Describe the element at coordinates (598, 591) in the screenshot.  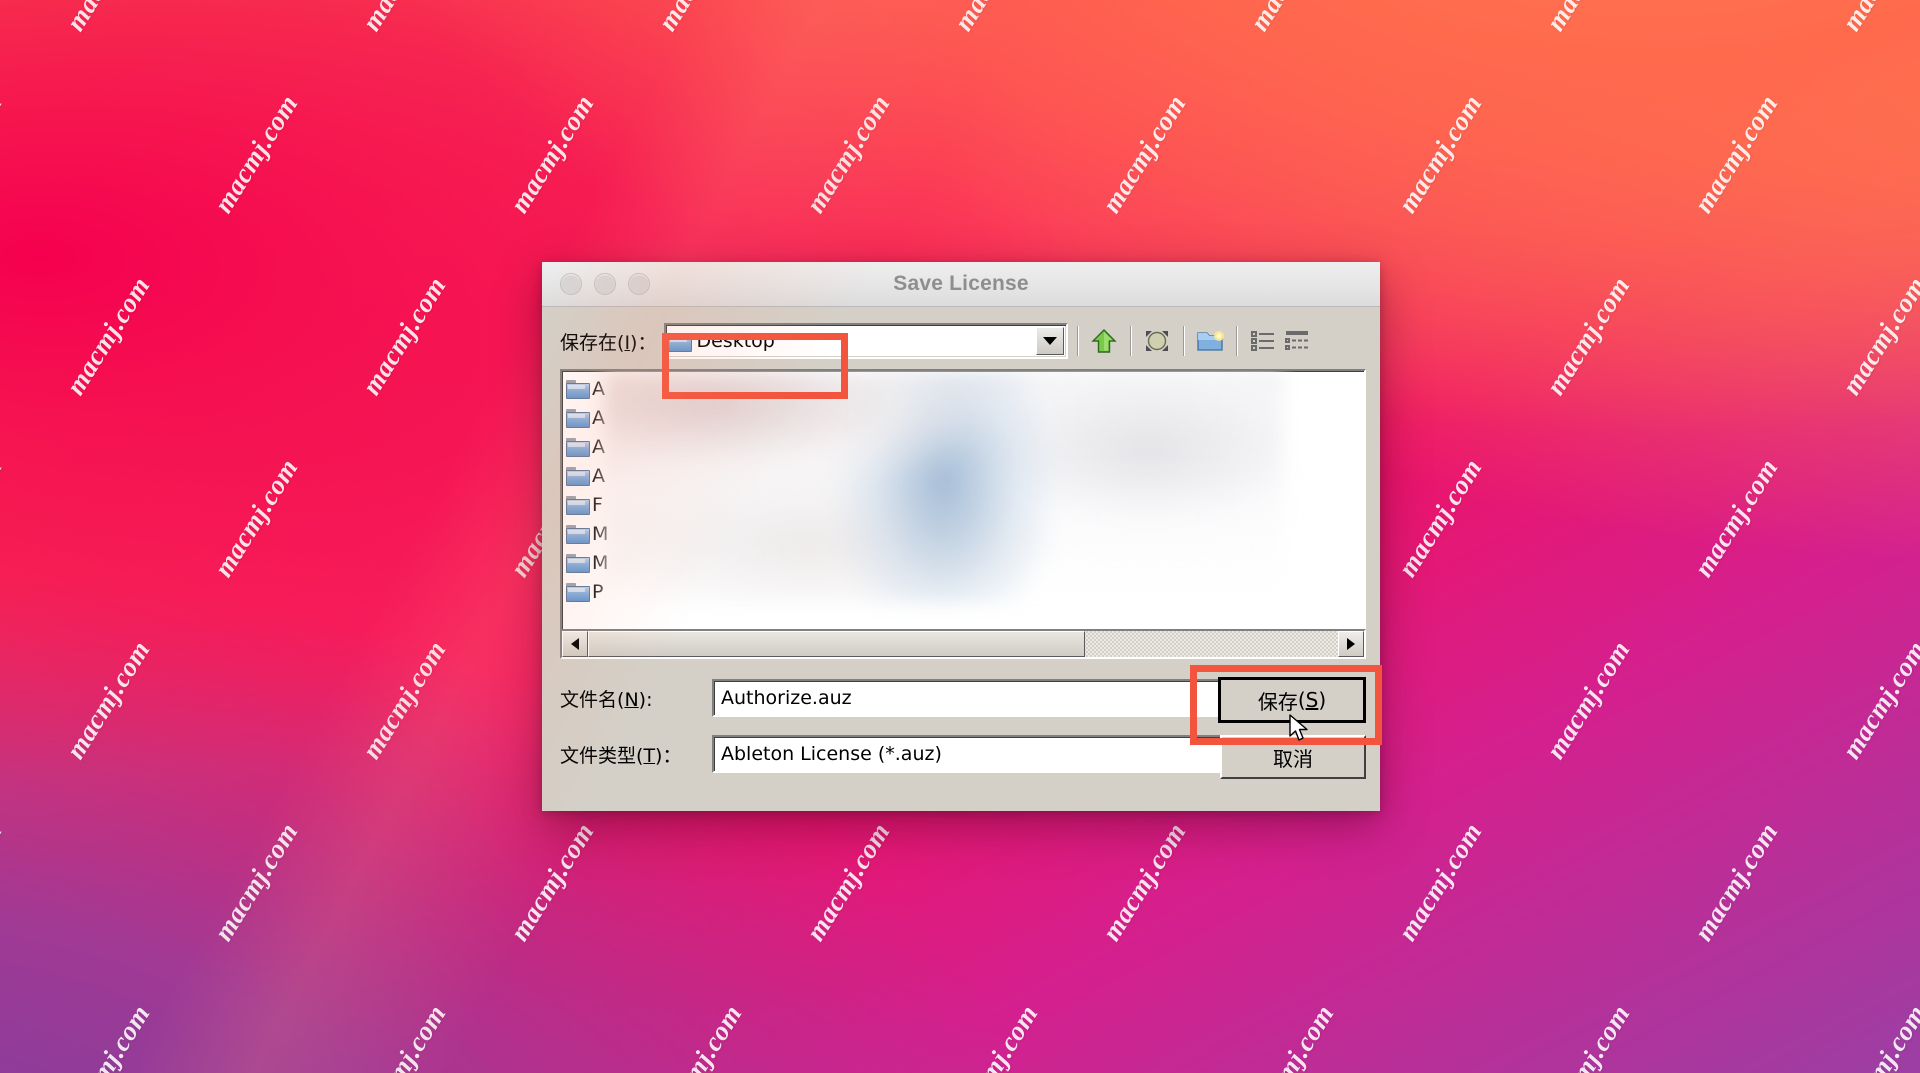
I see `list-item-label: P` at that location.